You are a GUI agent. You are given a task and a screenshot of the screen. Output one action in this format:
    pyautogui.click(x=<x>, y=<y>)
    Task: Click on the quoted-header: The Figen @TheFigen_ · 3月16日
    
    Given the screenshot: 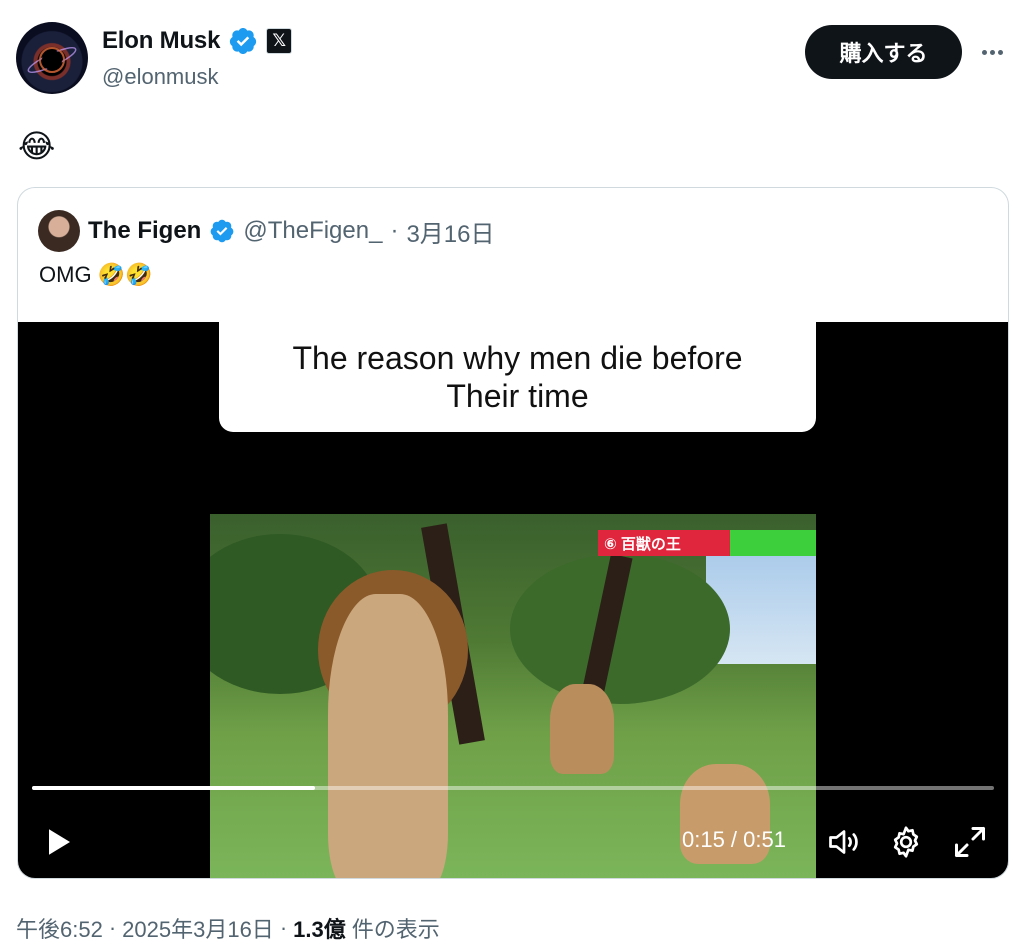 What is the action you would take?
    pyautogui.click(x=266, y=231)
    